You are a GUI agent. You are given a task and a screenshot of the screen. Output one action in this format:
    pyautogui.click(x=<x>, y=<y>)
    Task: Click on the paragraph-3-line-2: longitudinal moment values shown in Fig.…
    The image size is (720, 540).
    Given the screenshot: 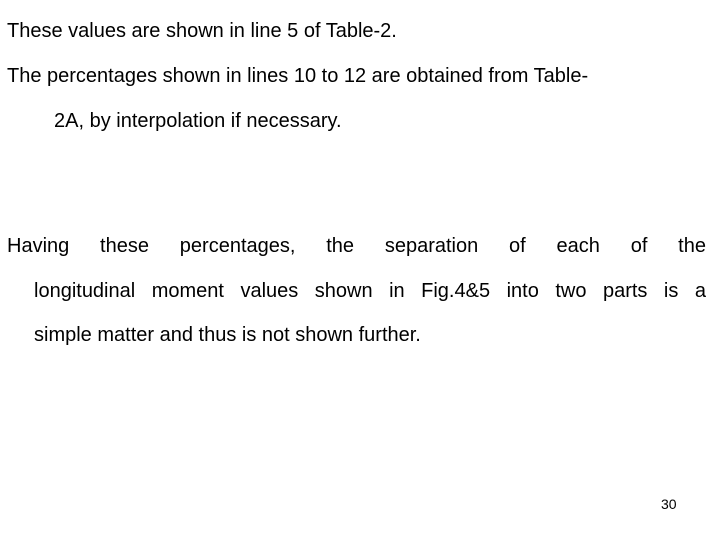 What is the action you would take?
    pyautogui.click(x=370, y=291)
    